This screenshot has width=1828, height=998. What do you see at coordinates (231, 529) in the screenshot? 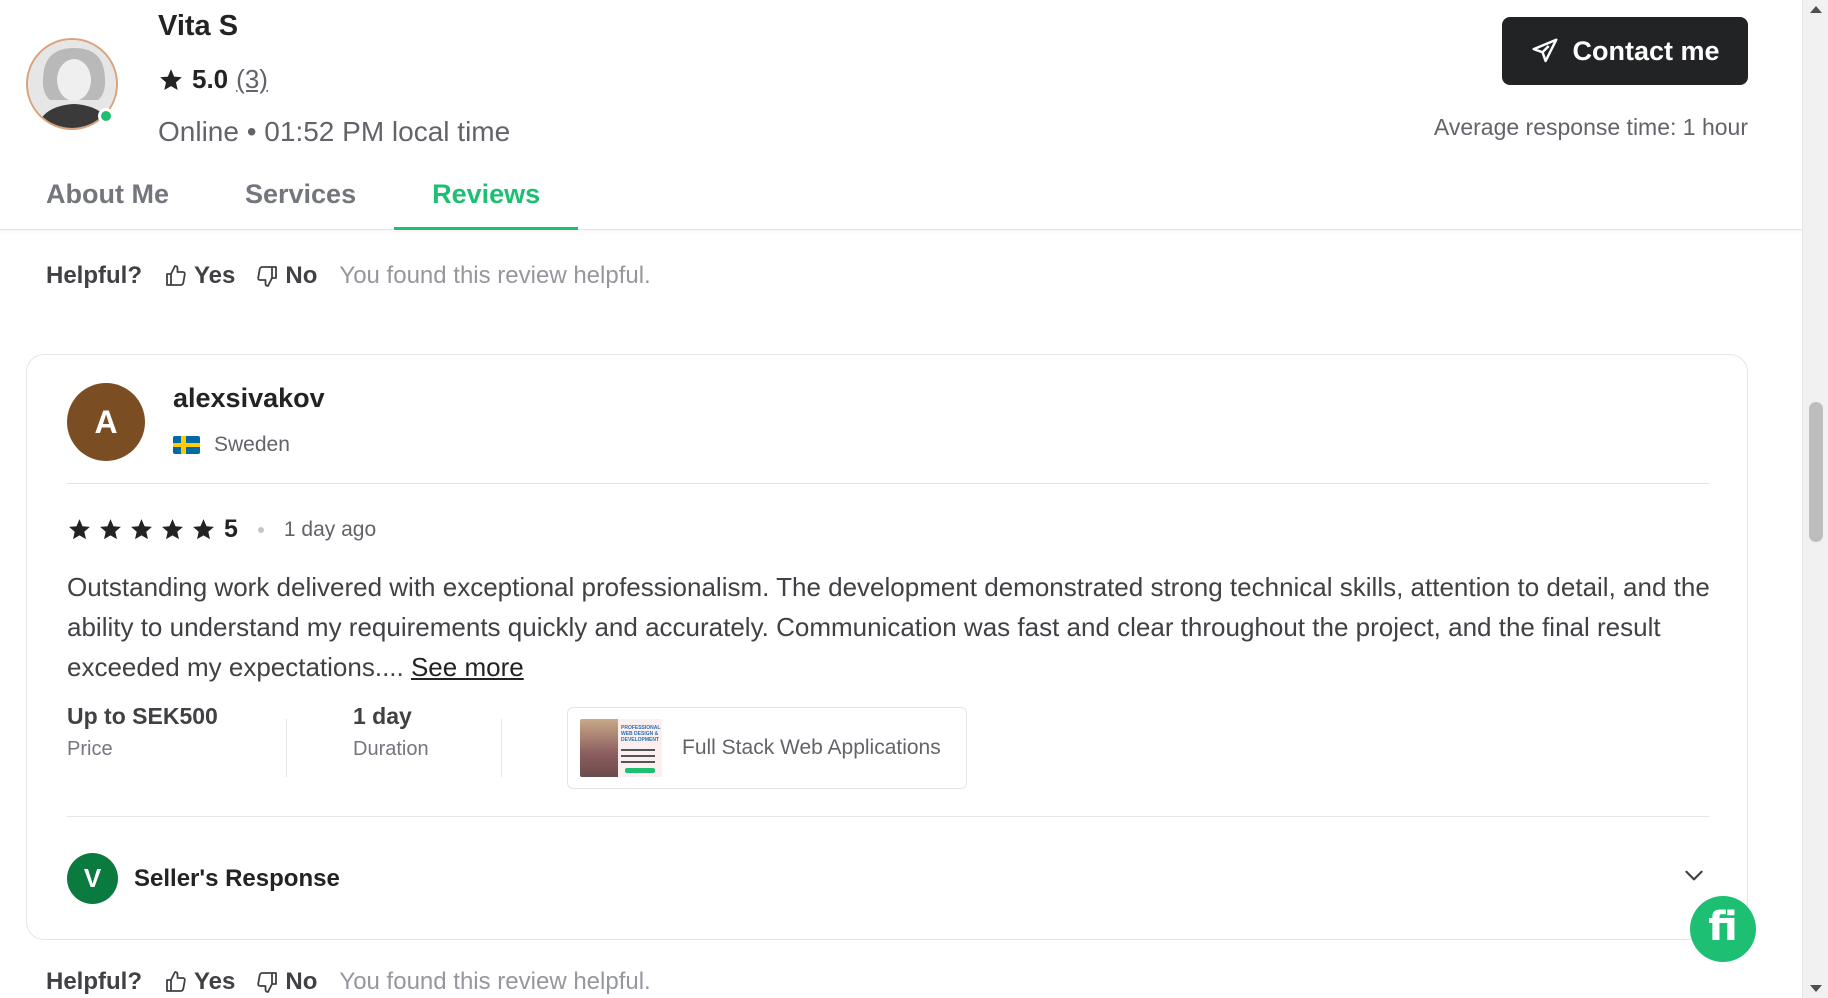
I see `review-score: 5` at bounding box center [231, 529].